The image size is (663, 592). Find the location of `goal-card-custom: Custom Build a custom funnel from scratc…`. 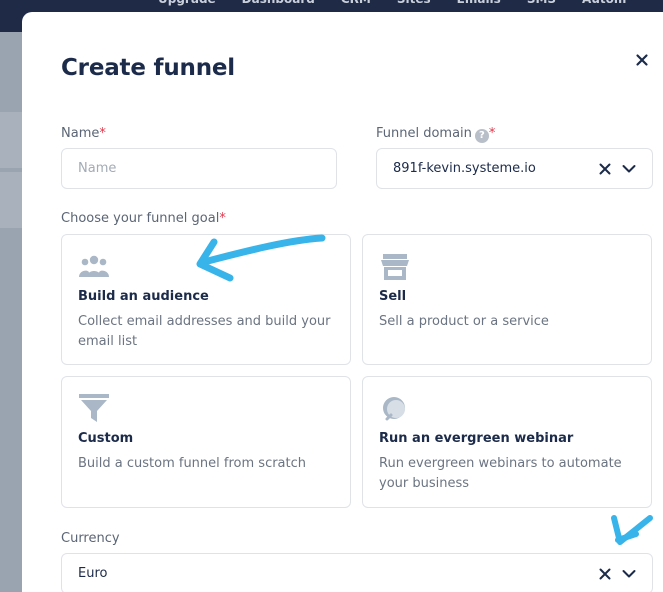

goal-card-custom: Custom Build a custom funnel from scratc… is located at coordinates (206, 442).